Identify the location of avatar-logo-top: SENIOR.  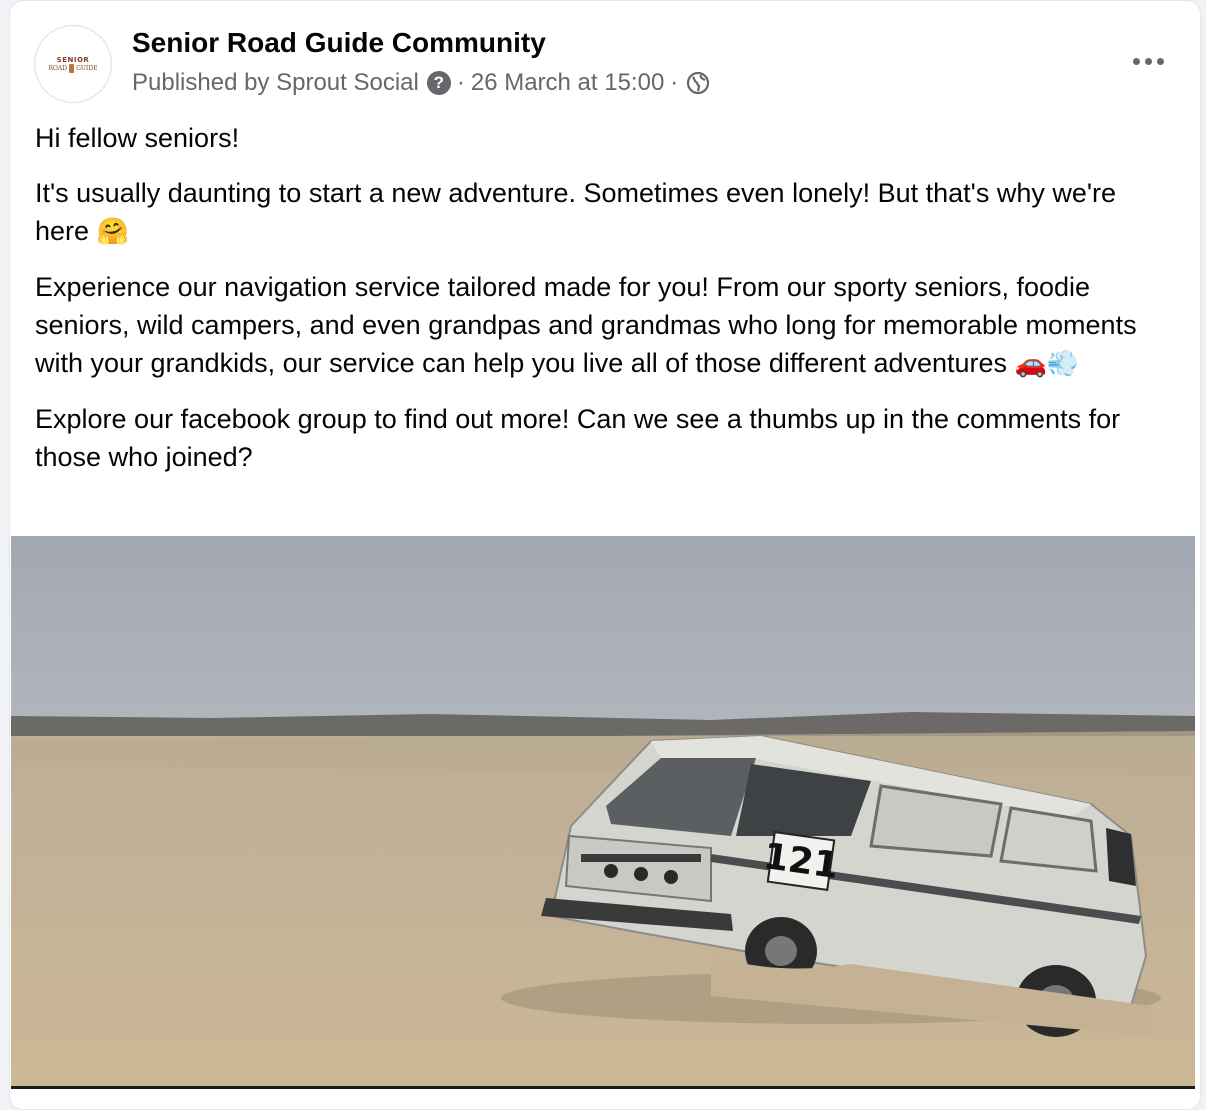
(73, 59).